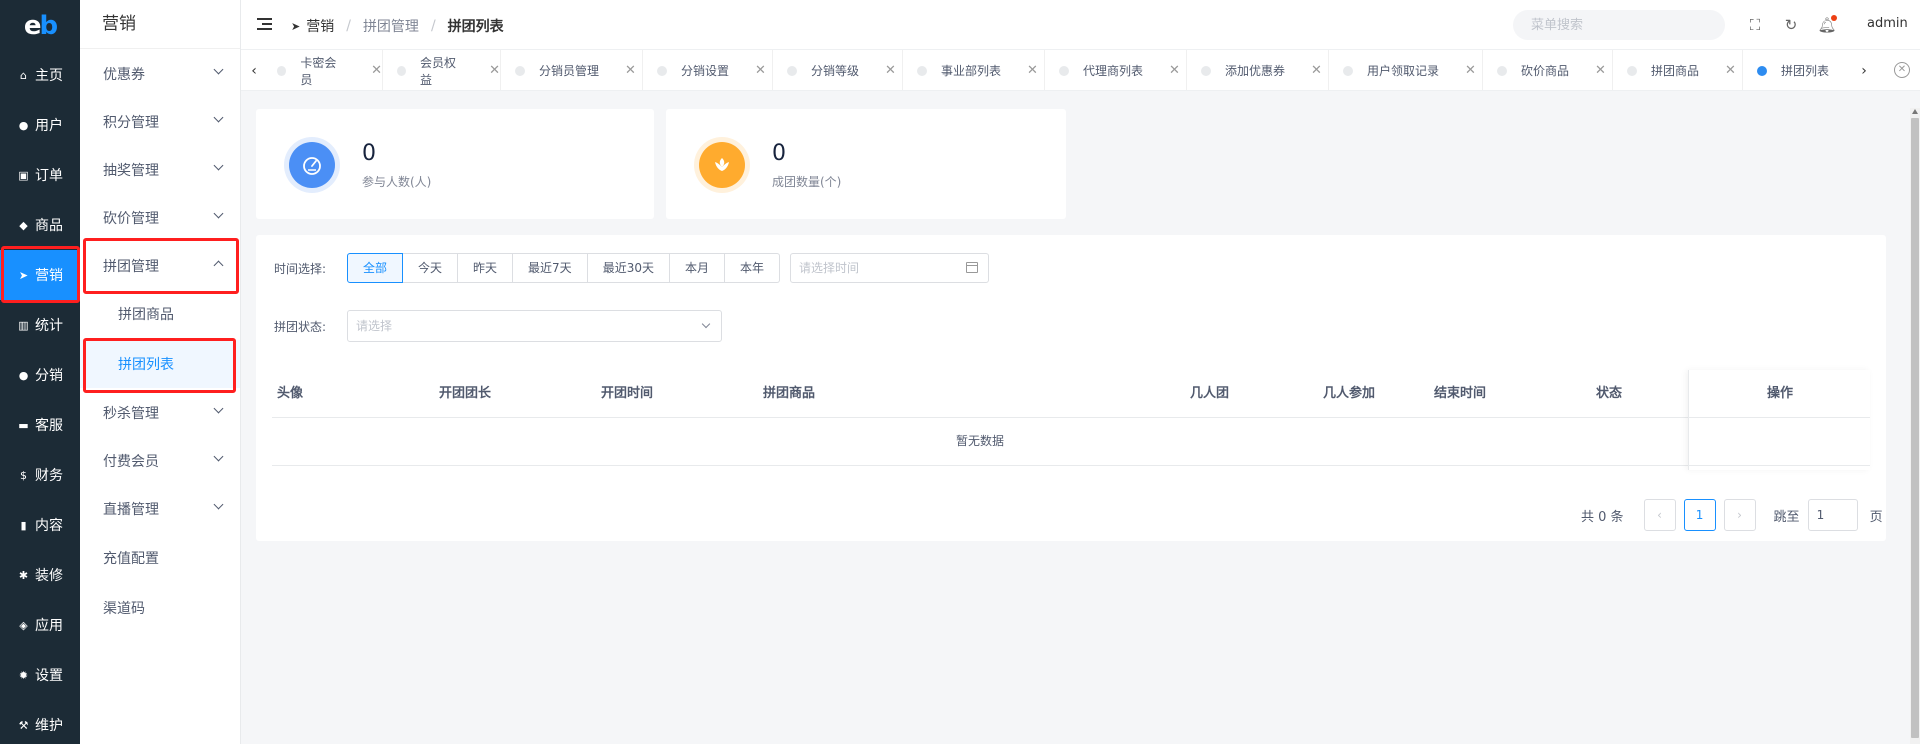 The image size is (1920, 744). I want to click on rail-item-service: ▬ 客服, so click(40, 425).